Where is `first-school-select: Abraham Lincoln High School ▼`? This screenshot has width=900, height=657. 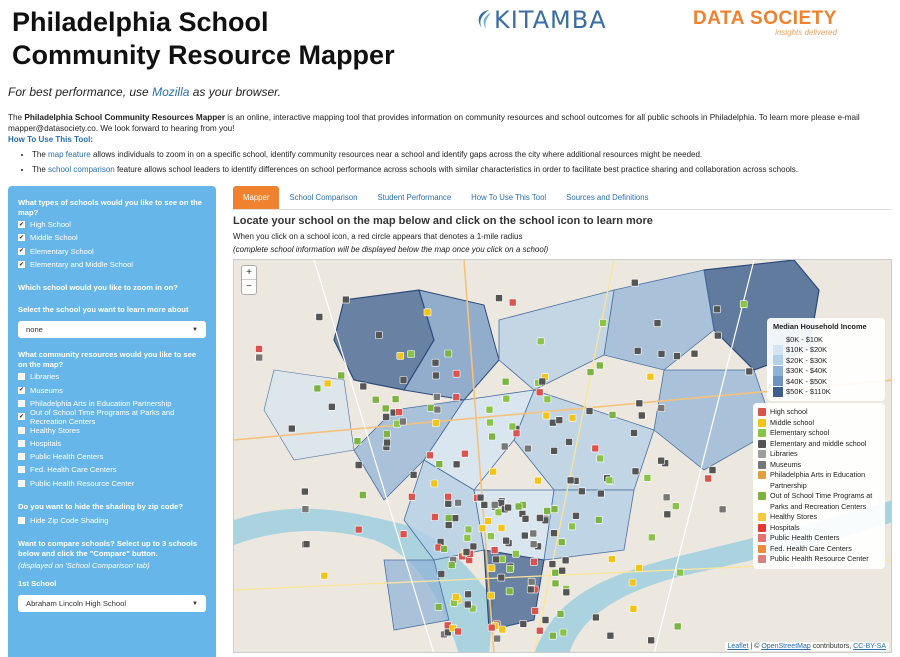 first-school-select: Abraham Lincoln High School ▼ is located at coordinates (112, 604).